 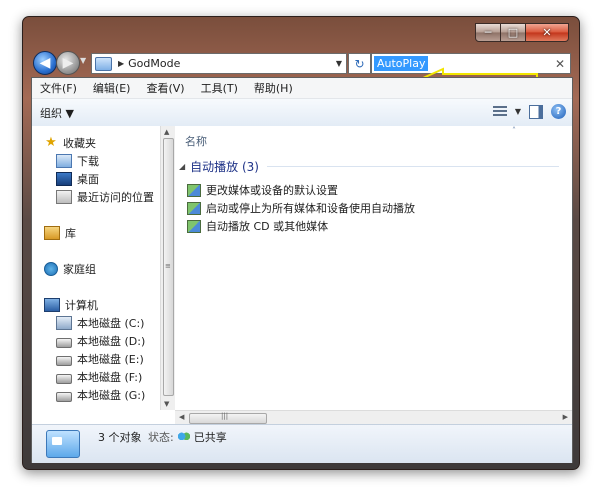 I want to click on close-button: ✕, so click(x=547, y=32).